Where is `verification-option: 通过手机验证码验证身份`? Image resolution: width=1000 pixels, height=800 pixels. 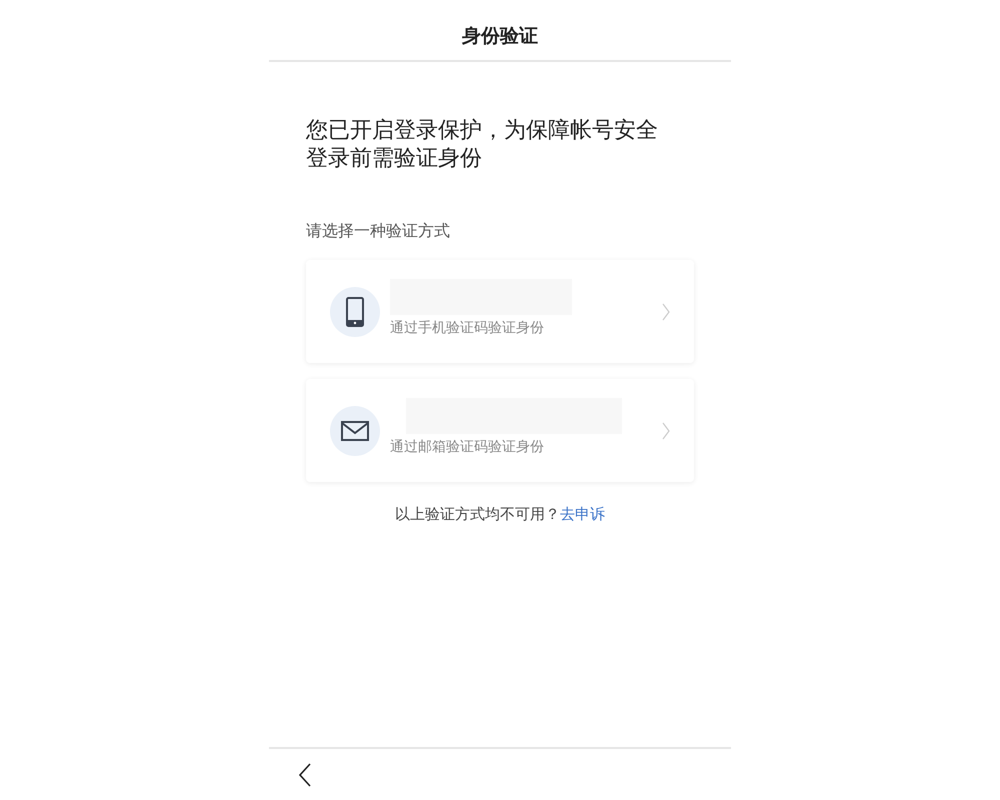 verification-option: 通过手机验证码验证身份 is located at coordinates (500, 311).